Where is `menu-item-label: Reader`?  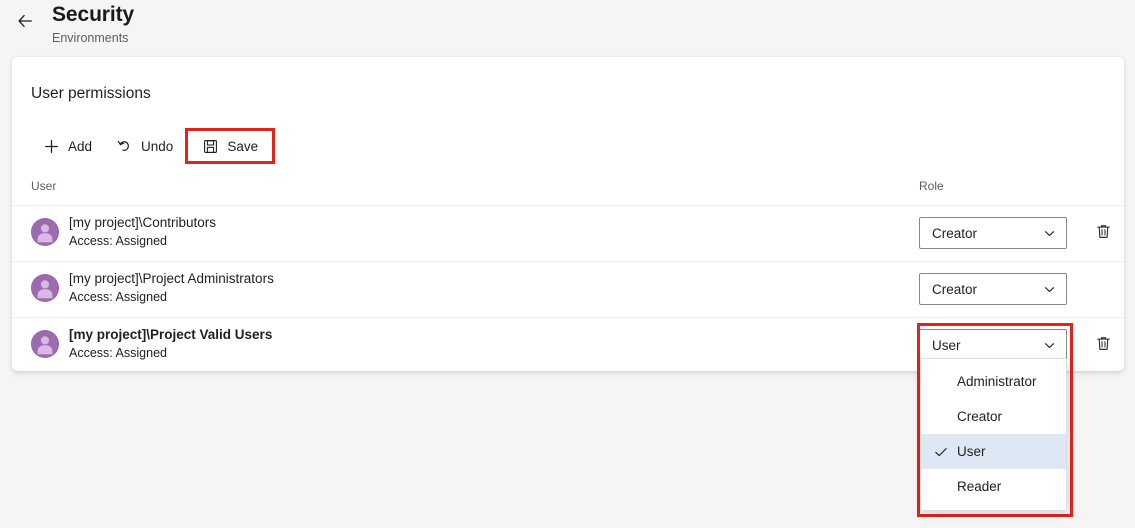 menu-item-label: Reader is located at coordinates (979, 486).